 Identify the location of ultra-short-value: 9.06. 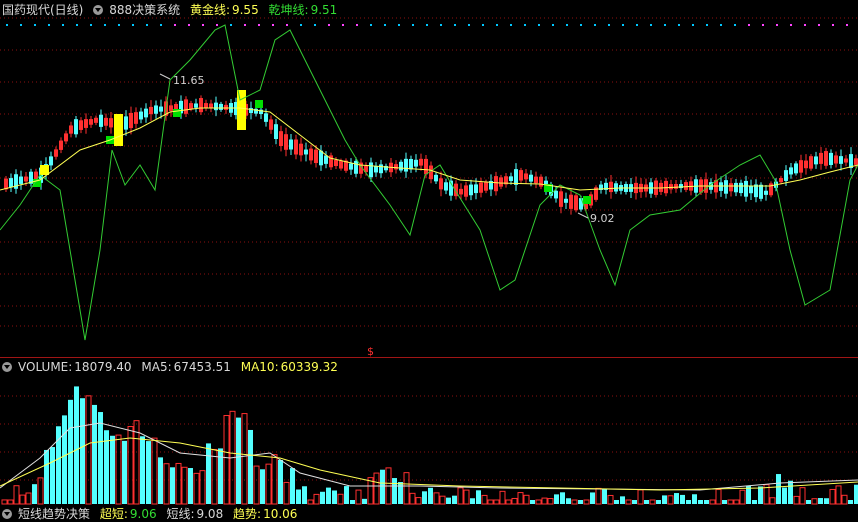
(143, 514).